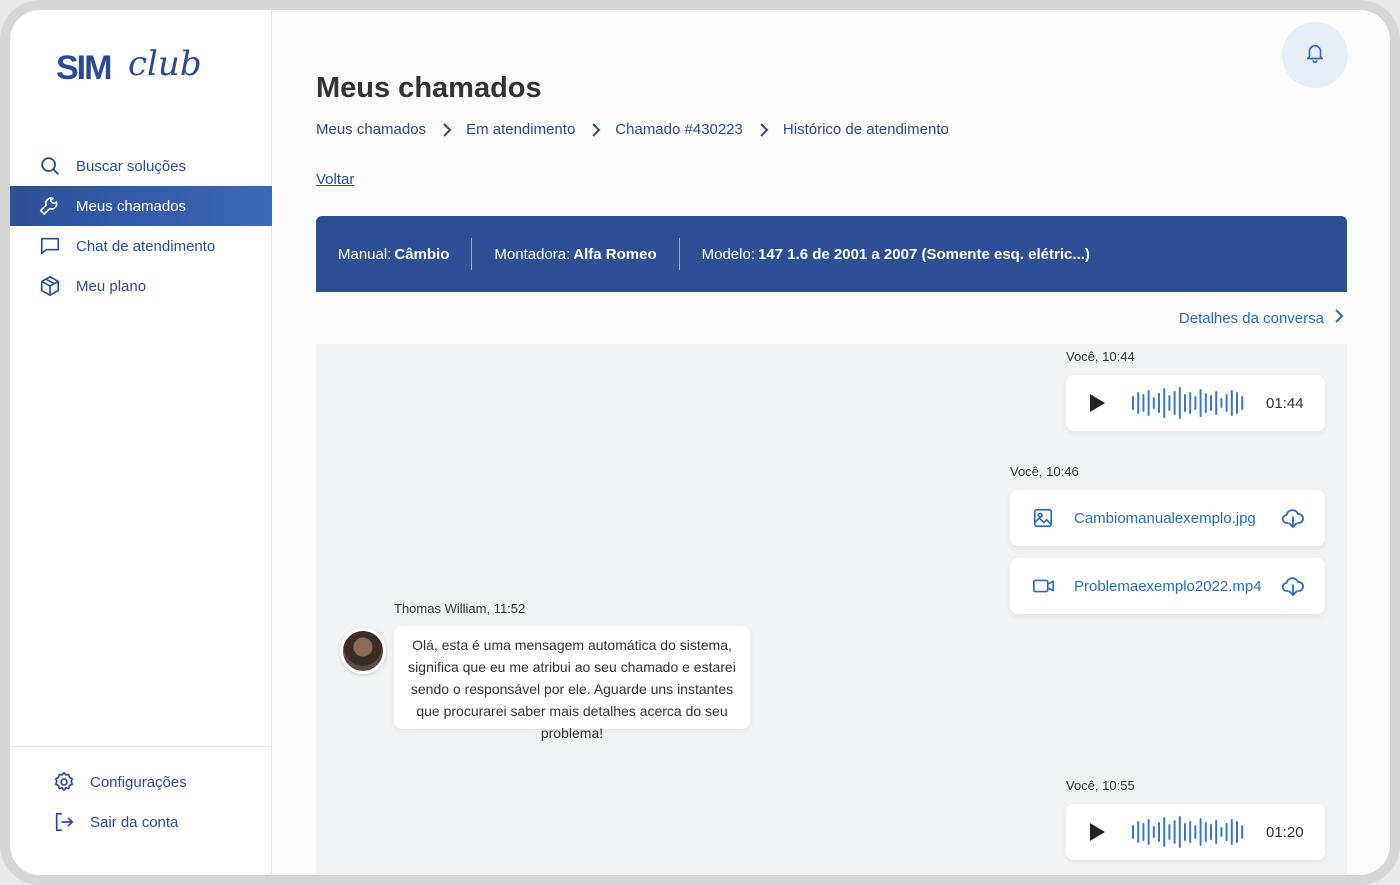 The image size is (1400, 885). Describe the element at coordinates (1251, 318) in the screenshot. I see `conversation-details-label: Detalhes da conversa` at that location.